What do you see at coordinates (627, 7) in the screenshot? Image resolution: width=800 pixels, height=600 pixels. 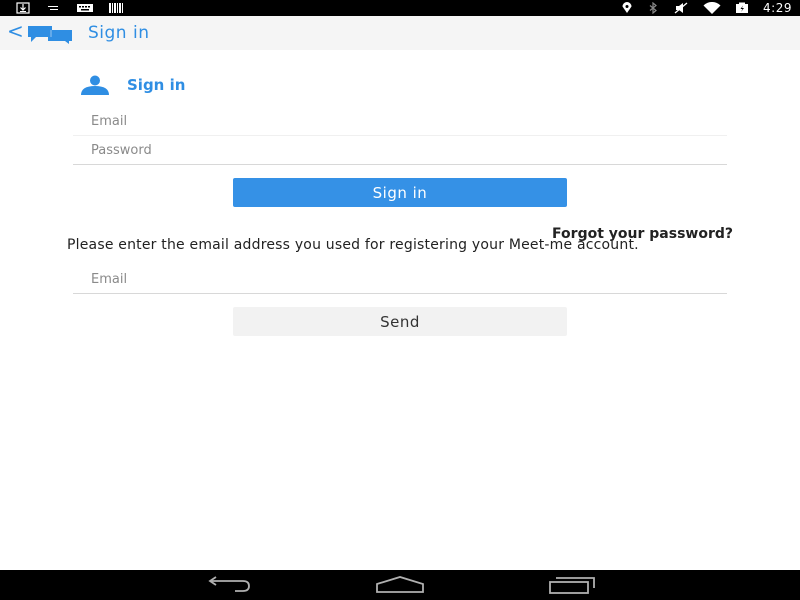 I see `location-icon` at bounding box center [627, 7].